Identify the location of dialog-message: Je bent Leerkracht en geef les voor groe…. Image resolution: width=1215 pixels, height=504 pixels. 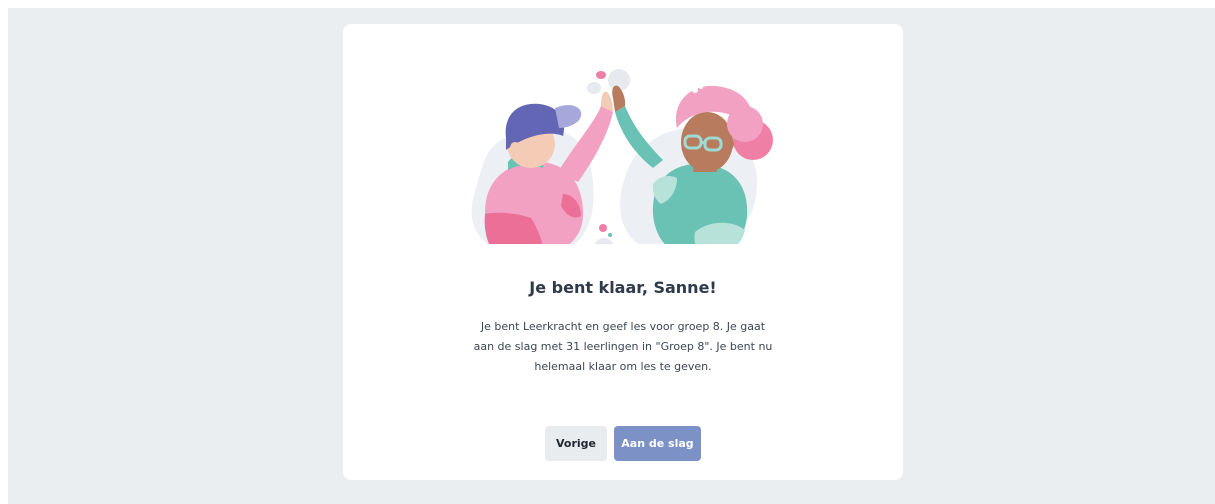
(623, 346).